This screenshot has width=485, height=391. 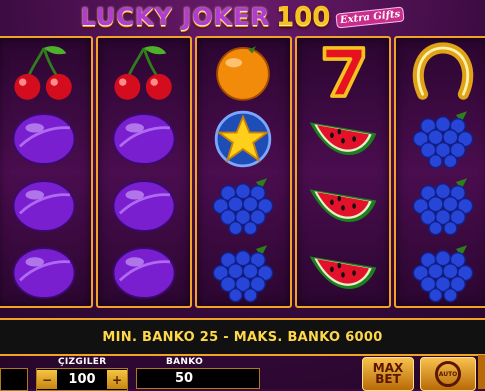 What do you see at coordinates (175, 17) in the screenshot?
I see `title-logo: LUCKY JOKER` at bounding box center [175, 17].